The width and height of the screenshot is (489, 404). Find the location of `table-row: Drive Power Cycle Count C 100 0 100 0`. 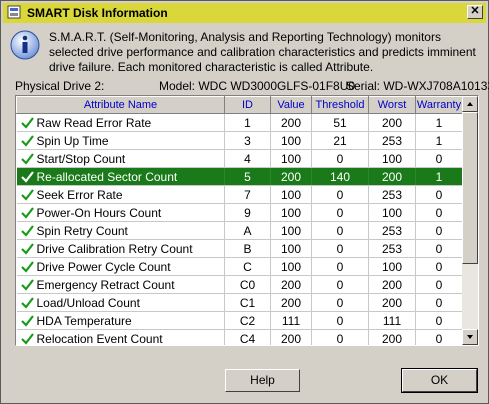

table-row: Drive Power Cycle Count C 100 0 100 0 is located at coordinates (239, 266).